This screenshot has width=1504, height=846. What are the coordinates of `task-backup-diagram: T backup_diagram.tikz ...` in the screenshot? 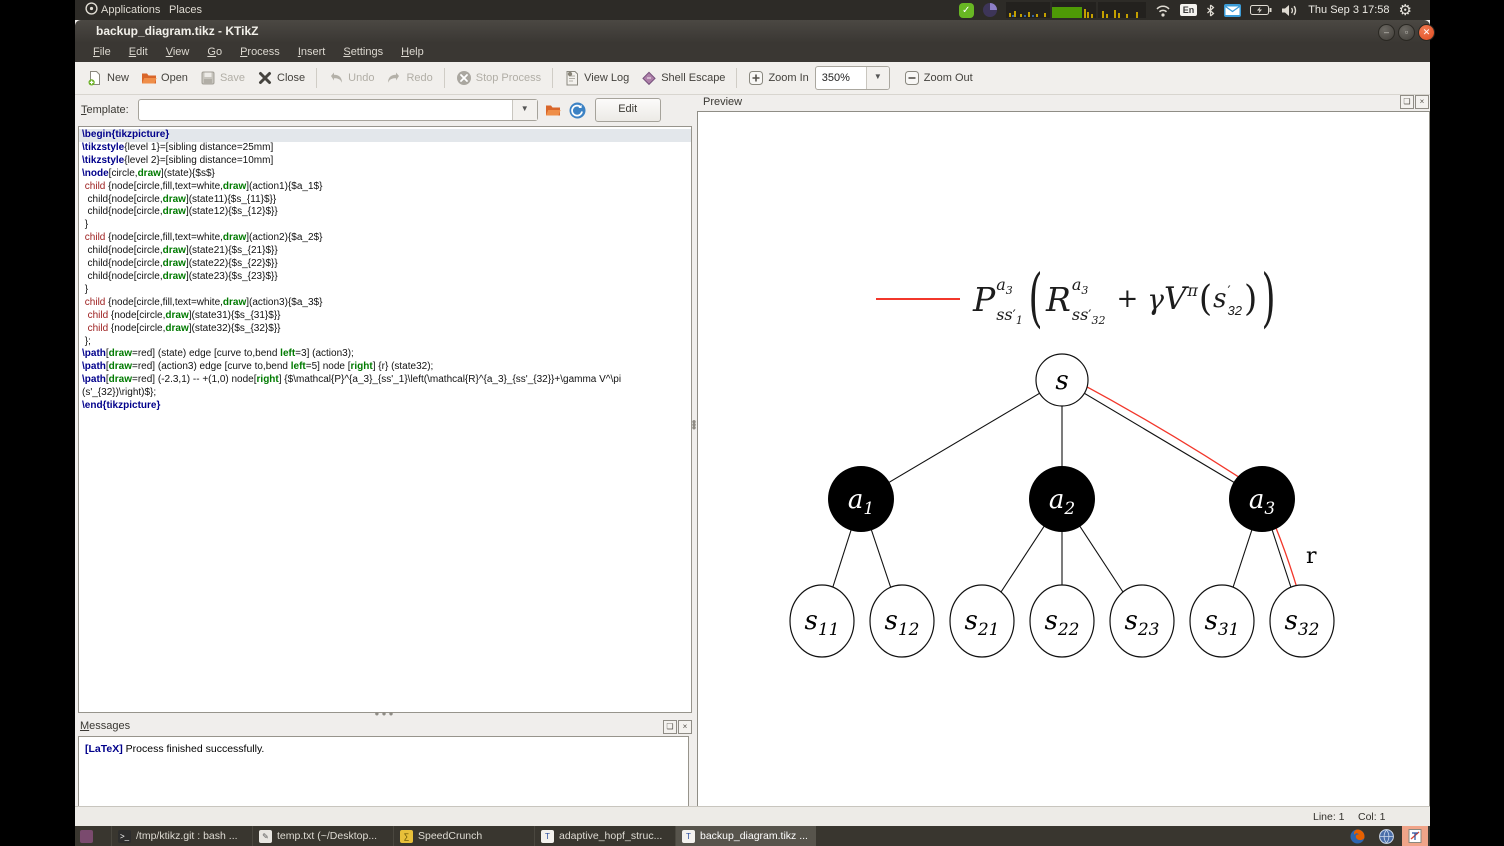 It's located at (745, 836).